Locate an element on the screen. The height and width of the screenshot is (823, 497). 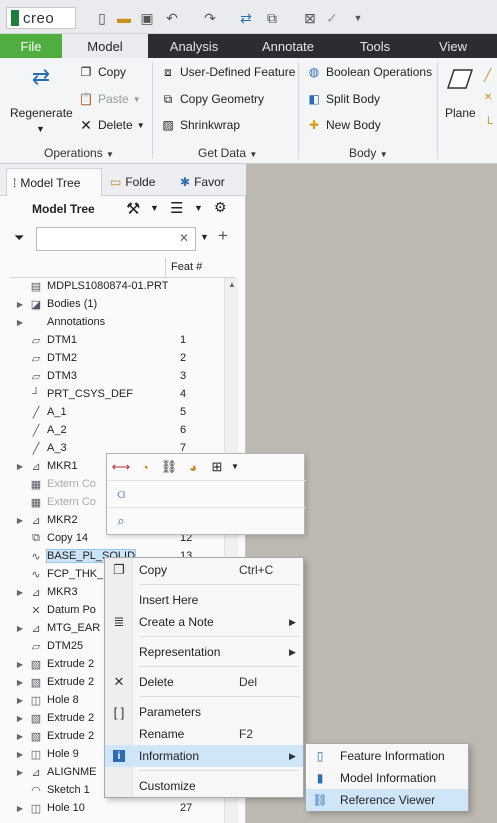
boolean-label: Boolean Operations is located at coordinates (379, 72).